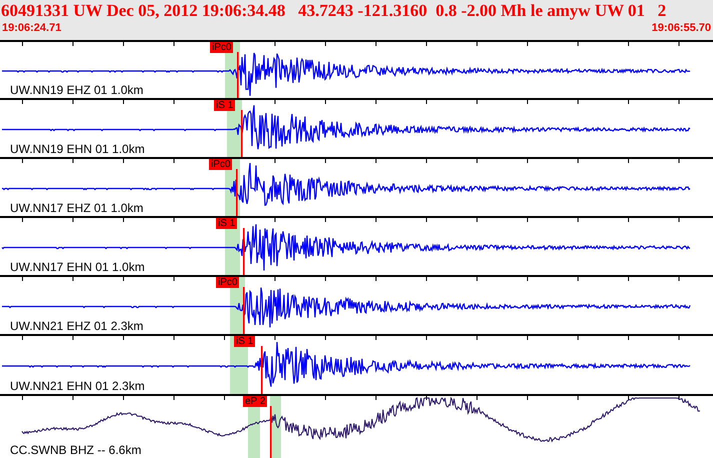 The height and width of the screenshot is (458, 713). Describe the element at coordinates (77, 386) in the screenshot. I see `station-label: UW.NN21 EHN 01 2.3km` at that location.